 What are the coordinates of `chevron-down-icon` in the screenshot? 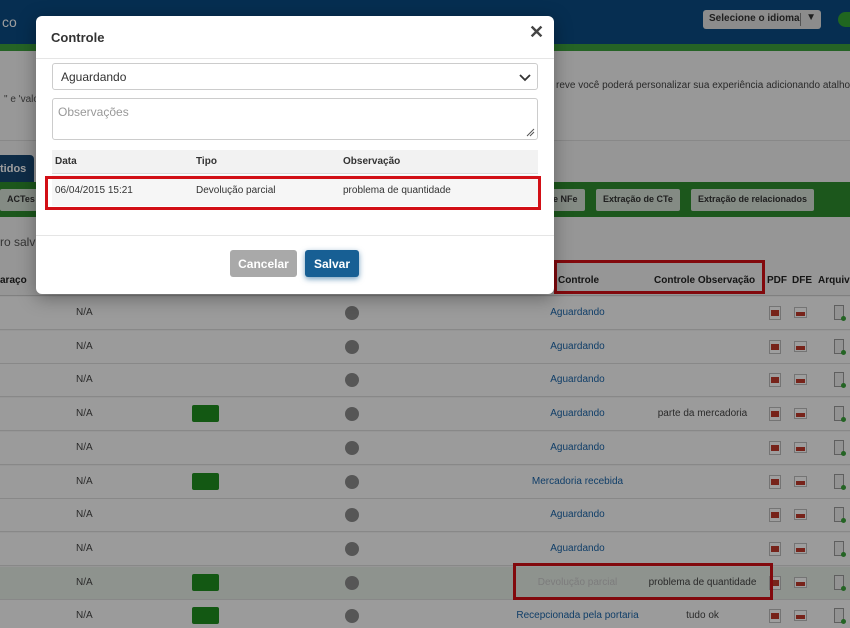 It's located at (525, 78).